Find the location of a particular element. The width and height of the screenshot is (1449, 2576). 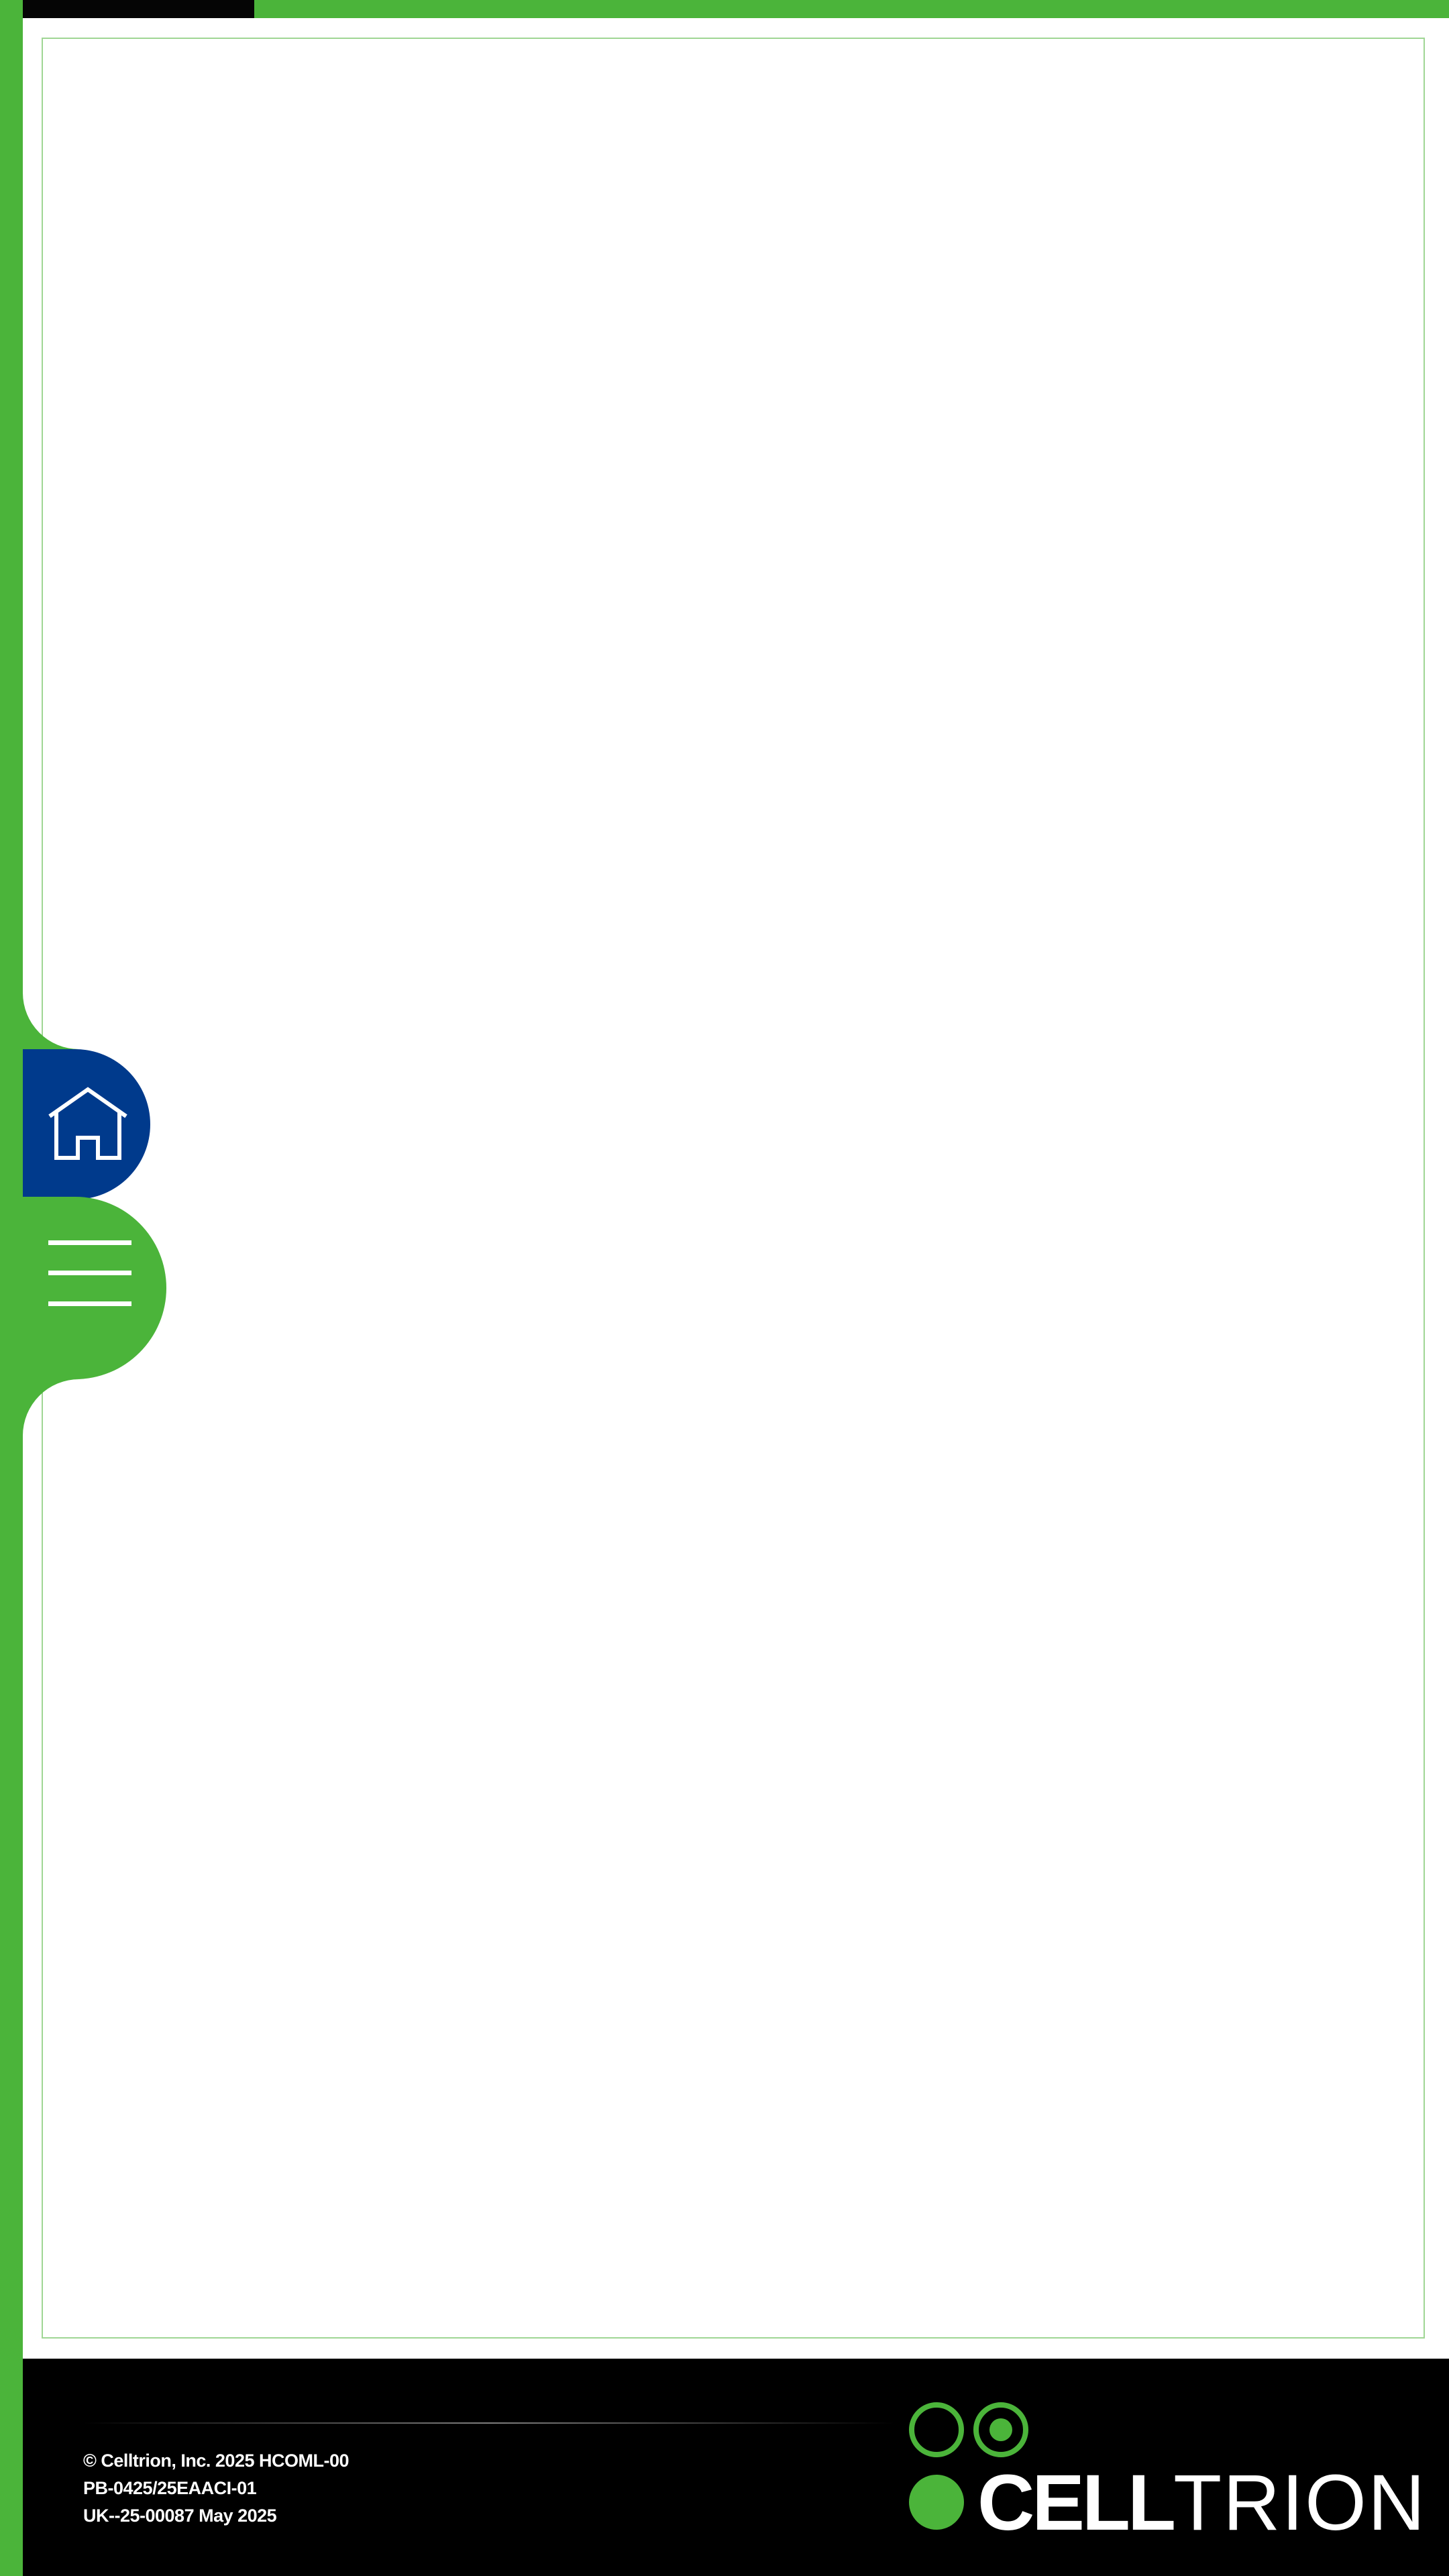

footer-approval-code: UK--25-00087 May 2025 is located at coordinates (180, 2516).